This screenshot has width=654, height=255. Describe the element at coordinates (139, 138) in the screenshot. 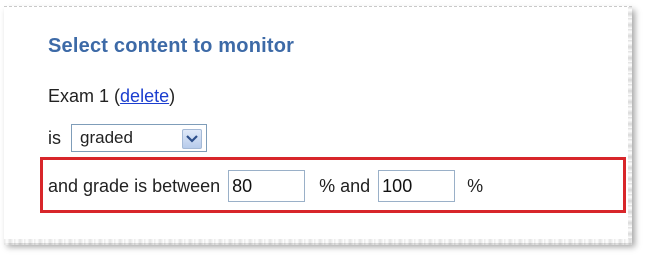

I see `status-select: graded` at that location.